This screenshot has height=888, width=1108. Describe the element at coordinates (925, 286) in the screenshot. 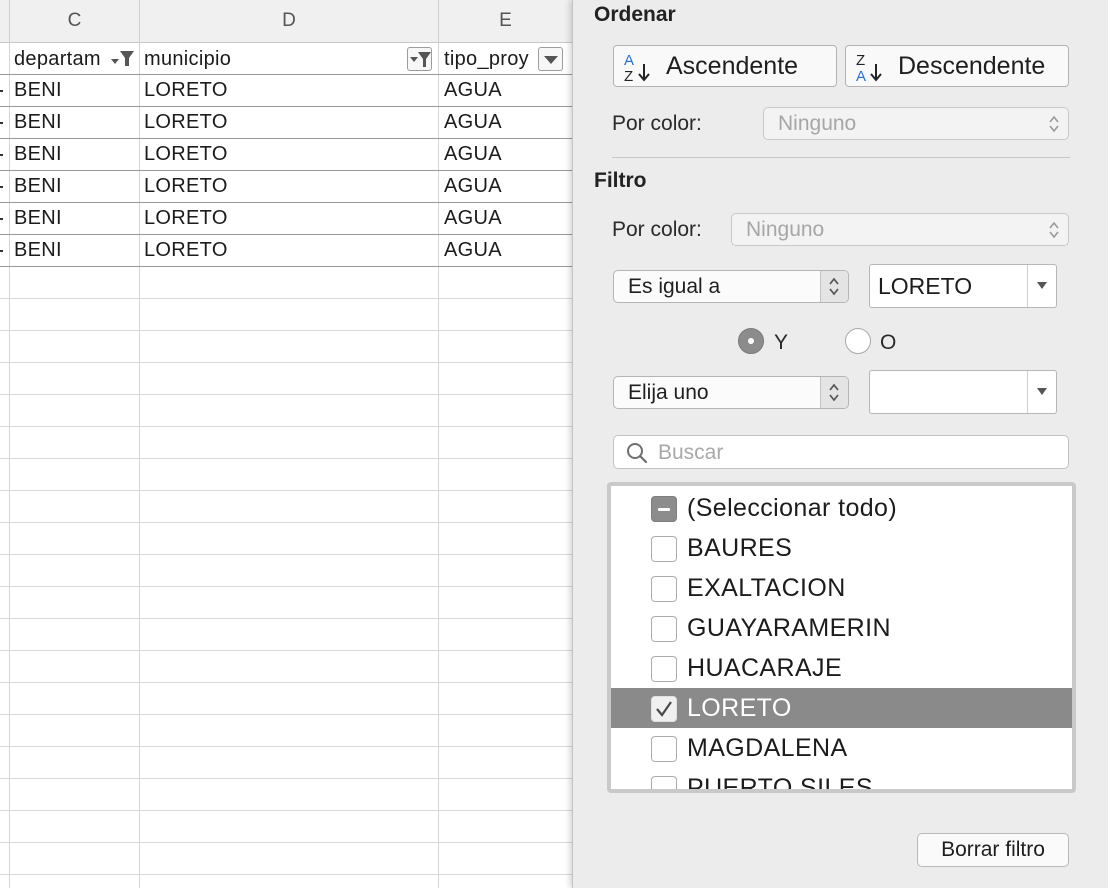

I see `condition1-value: LORETO` at that location.